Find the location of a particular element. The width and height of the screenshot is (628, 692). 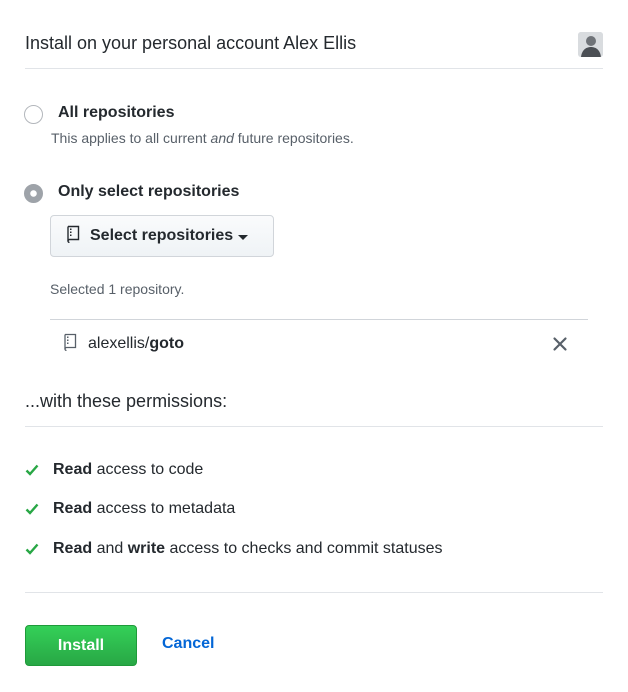

close-icon is located at coordinates (560, 346).